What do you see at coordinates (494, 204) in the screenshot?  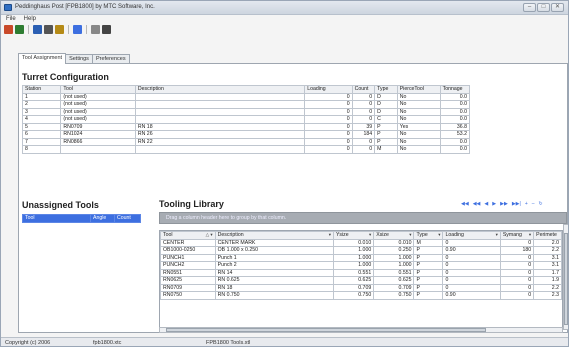 I see `next-record-icon: ▶` at bounding box center [494, 204].